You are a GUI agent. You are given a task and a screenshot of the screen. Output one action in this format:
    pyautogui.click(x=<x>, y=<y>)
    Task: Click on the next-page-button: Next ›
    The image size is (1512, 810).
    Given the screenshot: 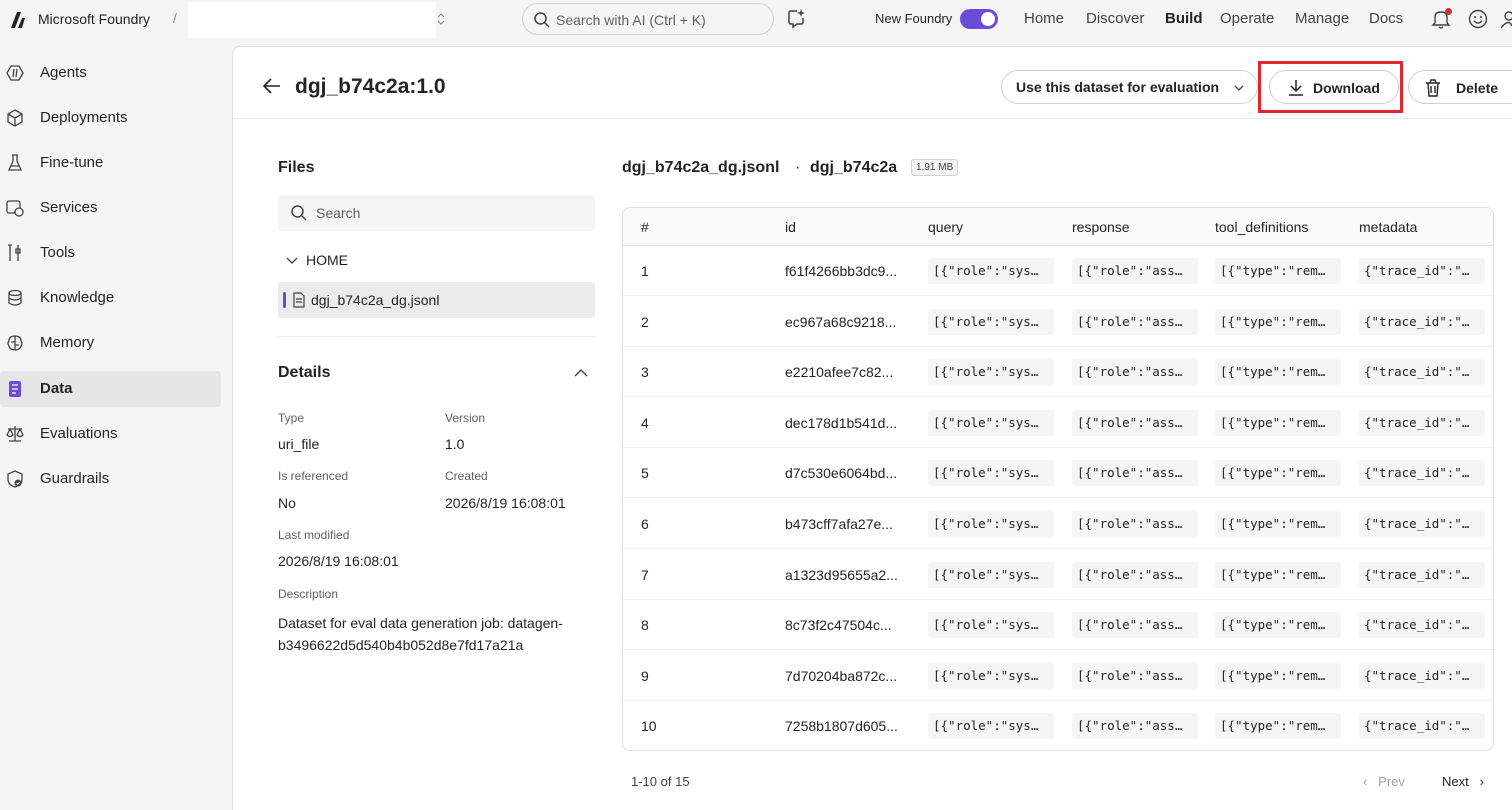 What is the action you would take?
    pyautogui.click(x=1463, y=781)
    